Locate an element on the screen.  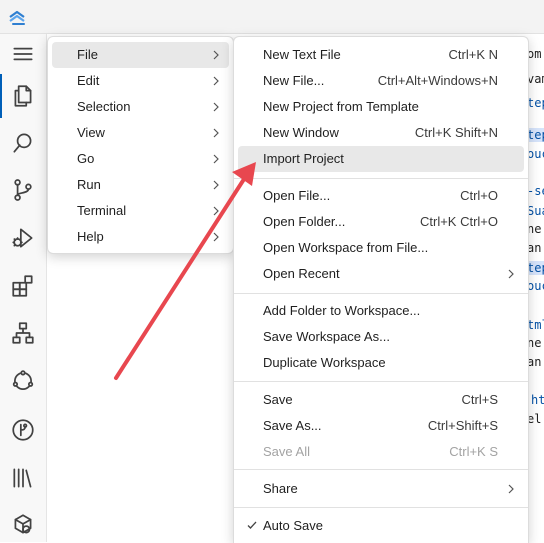
menu-item-new-file: New File... Ctrl+Alt+Windows+N is located at coordinates (381, 81).